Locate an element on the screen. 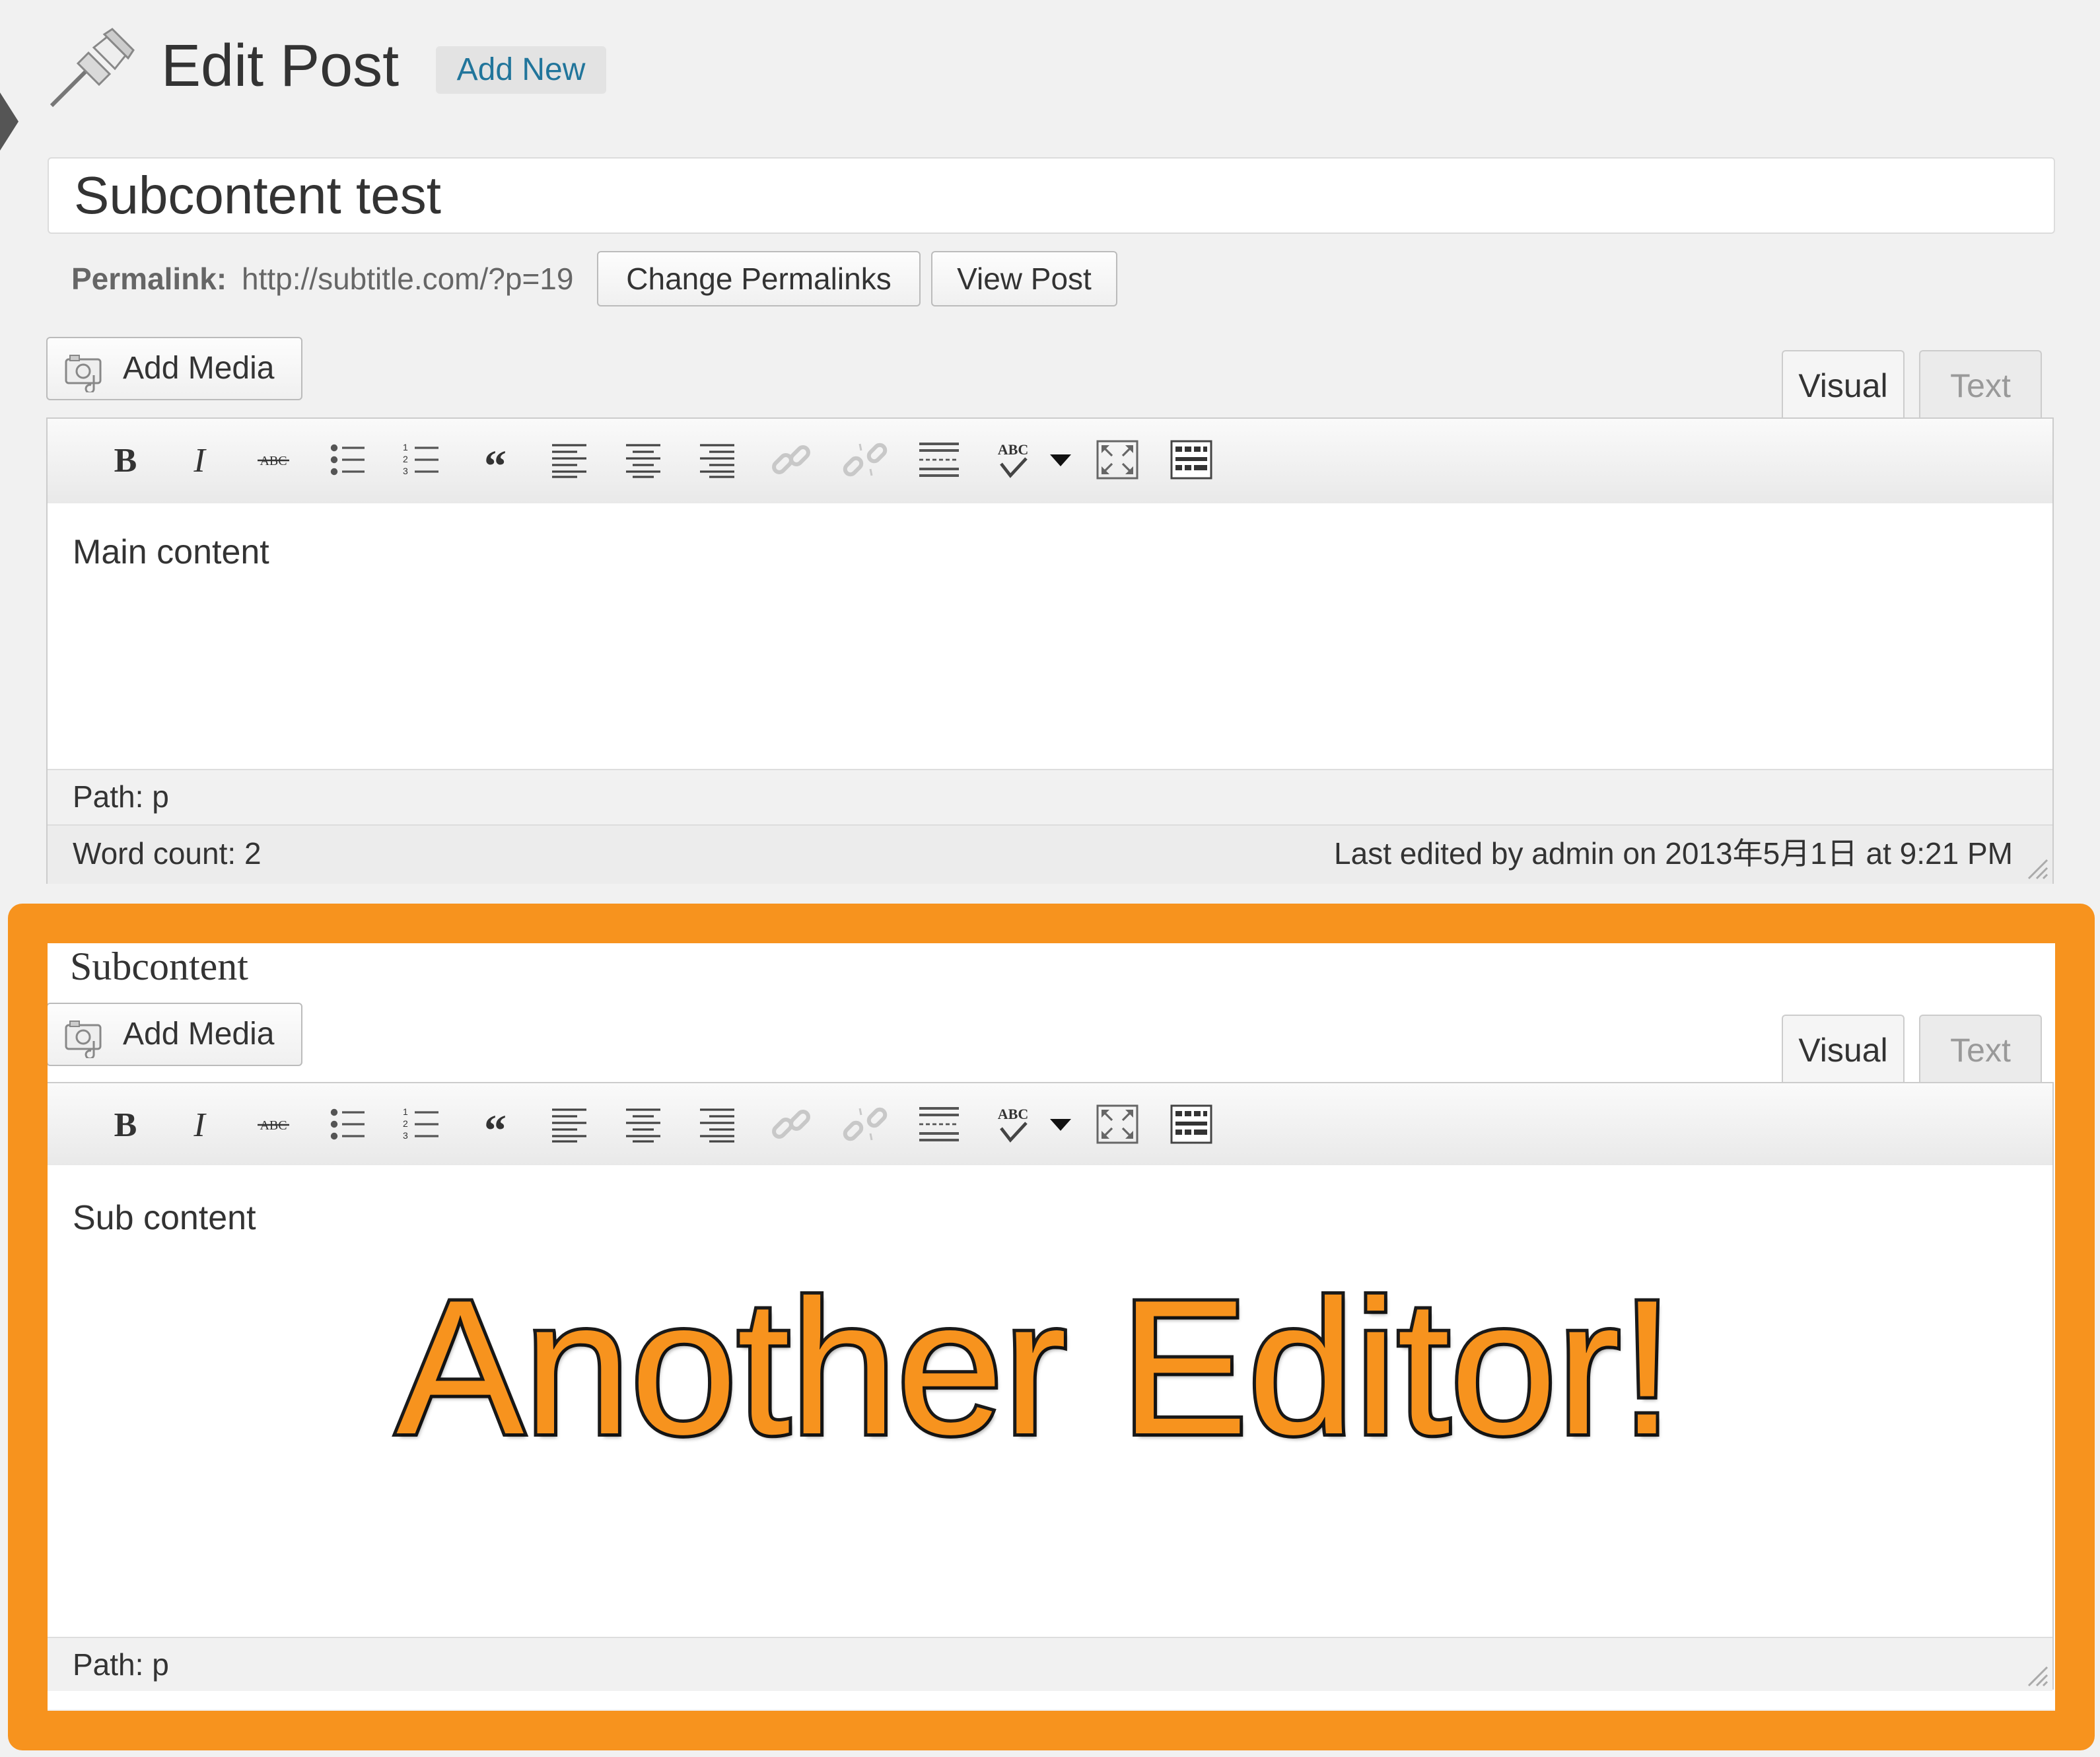 This screenshot has width=2100, height=1757. main-add-media-button: Add Media is located at coordinates (174, 368).